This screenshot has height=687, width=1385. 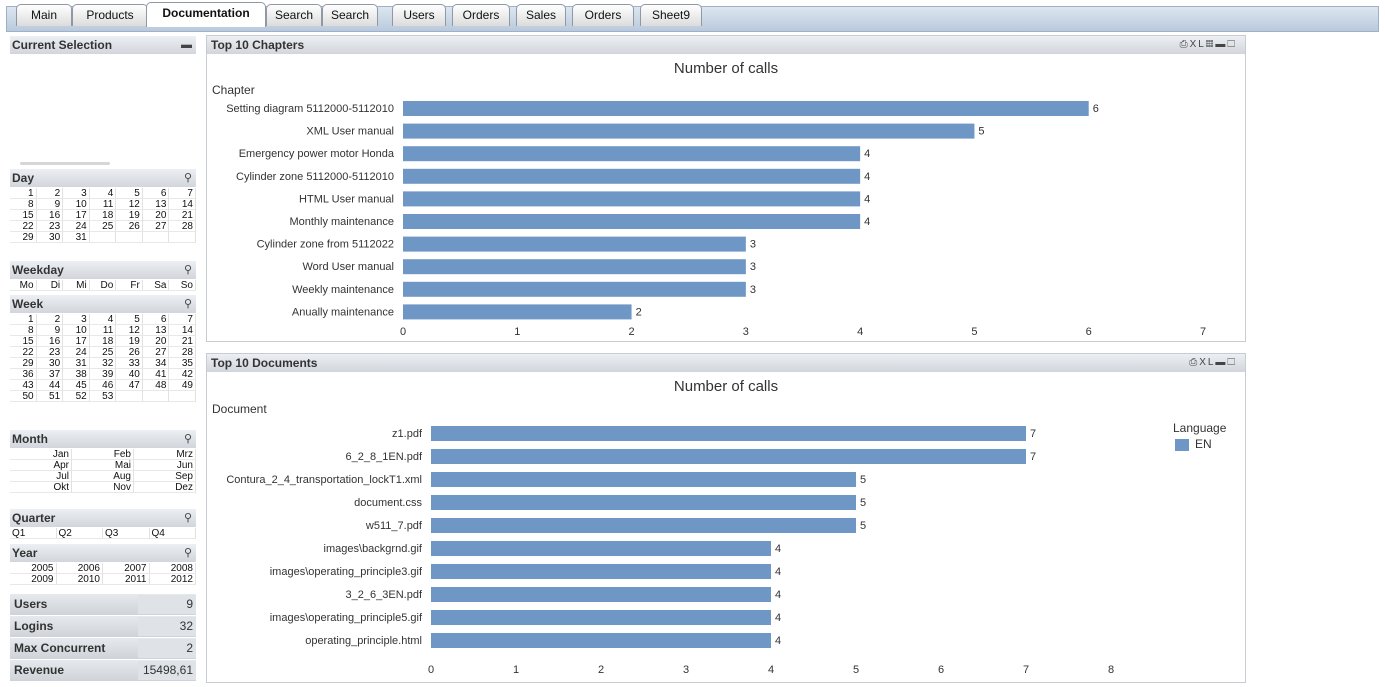 I want to click on list-item: 38, so click(x=76, y=374).